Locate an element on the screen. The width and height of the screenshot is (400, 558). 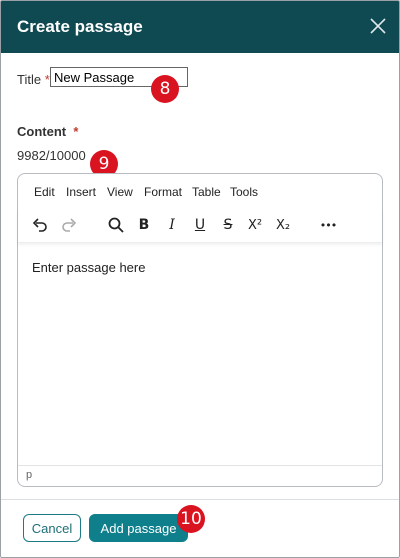
editor-statusbar: p is located at coordinates (200, 475).